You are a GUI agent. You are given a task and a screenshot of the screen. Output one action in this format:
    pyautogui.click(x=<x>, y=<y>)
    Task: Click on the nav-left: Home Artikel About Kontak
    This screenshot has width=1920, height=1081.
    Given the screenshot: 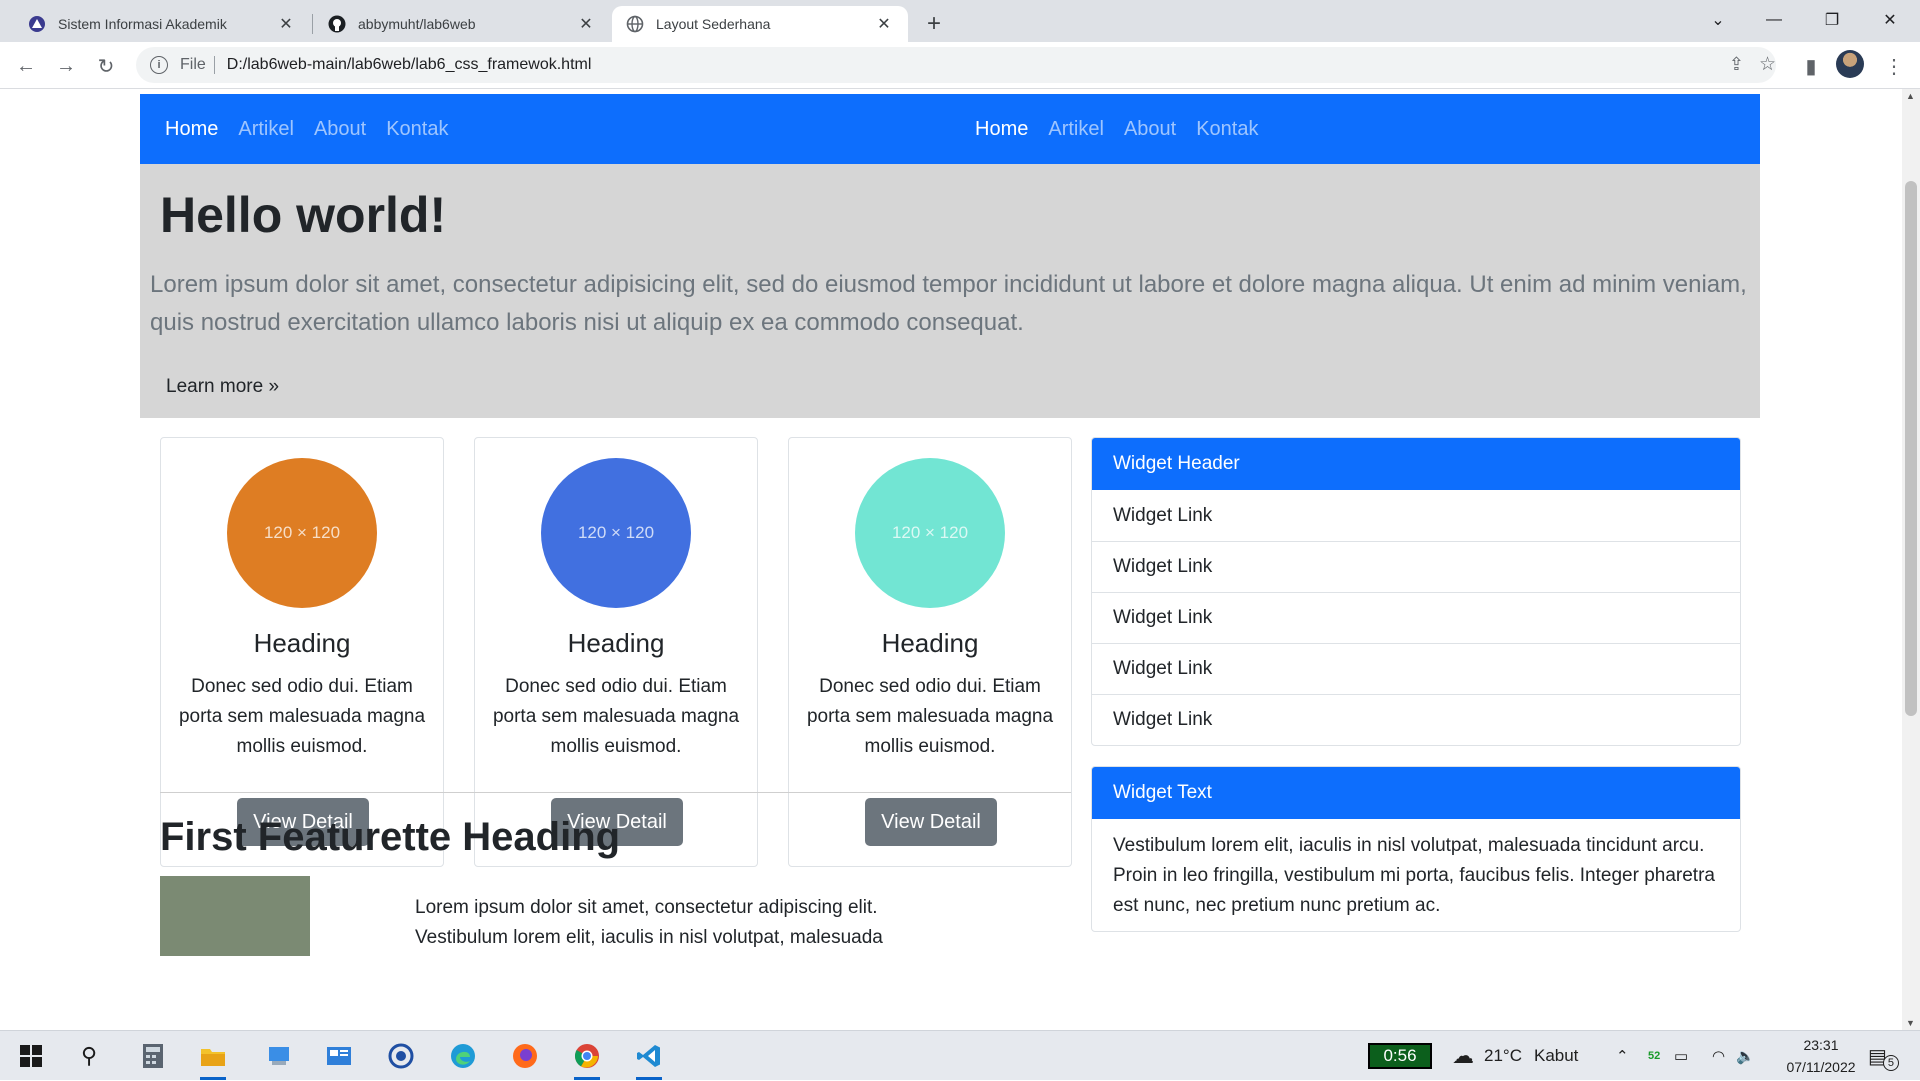 What is the action you would take?
    pyautogui.click(x=316, y=129)
    